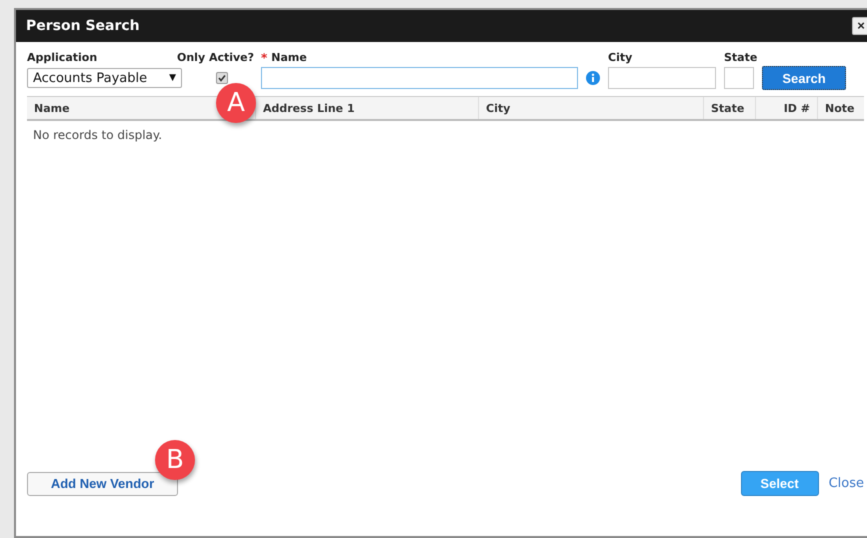 This screenshot has height=538, width=867. I want to click on column-header: Address Line 1, so click(309, 108).